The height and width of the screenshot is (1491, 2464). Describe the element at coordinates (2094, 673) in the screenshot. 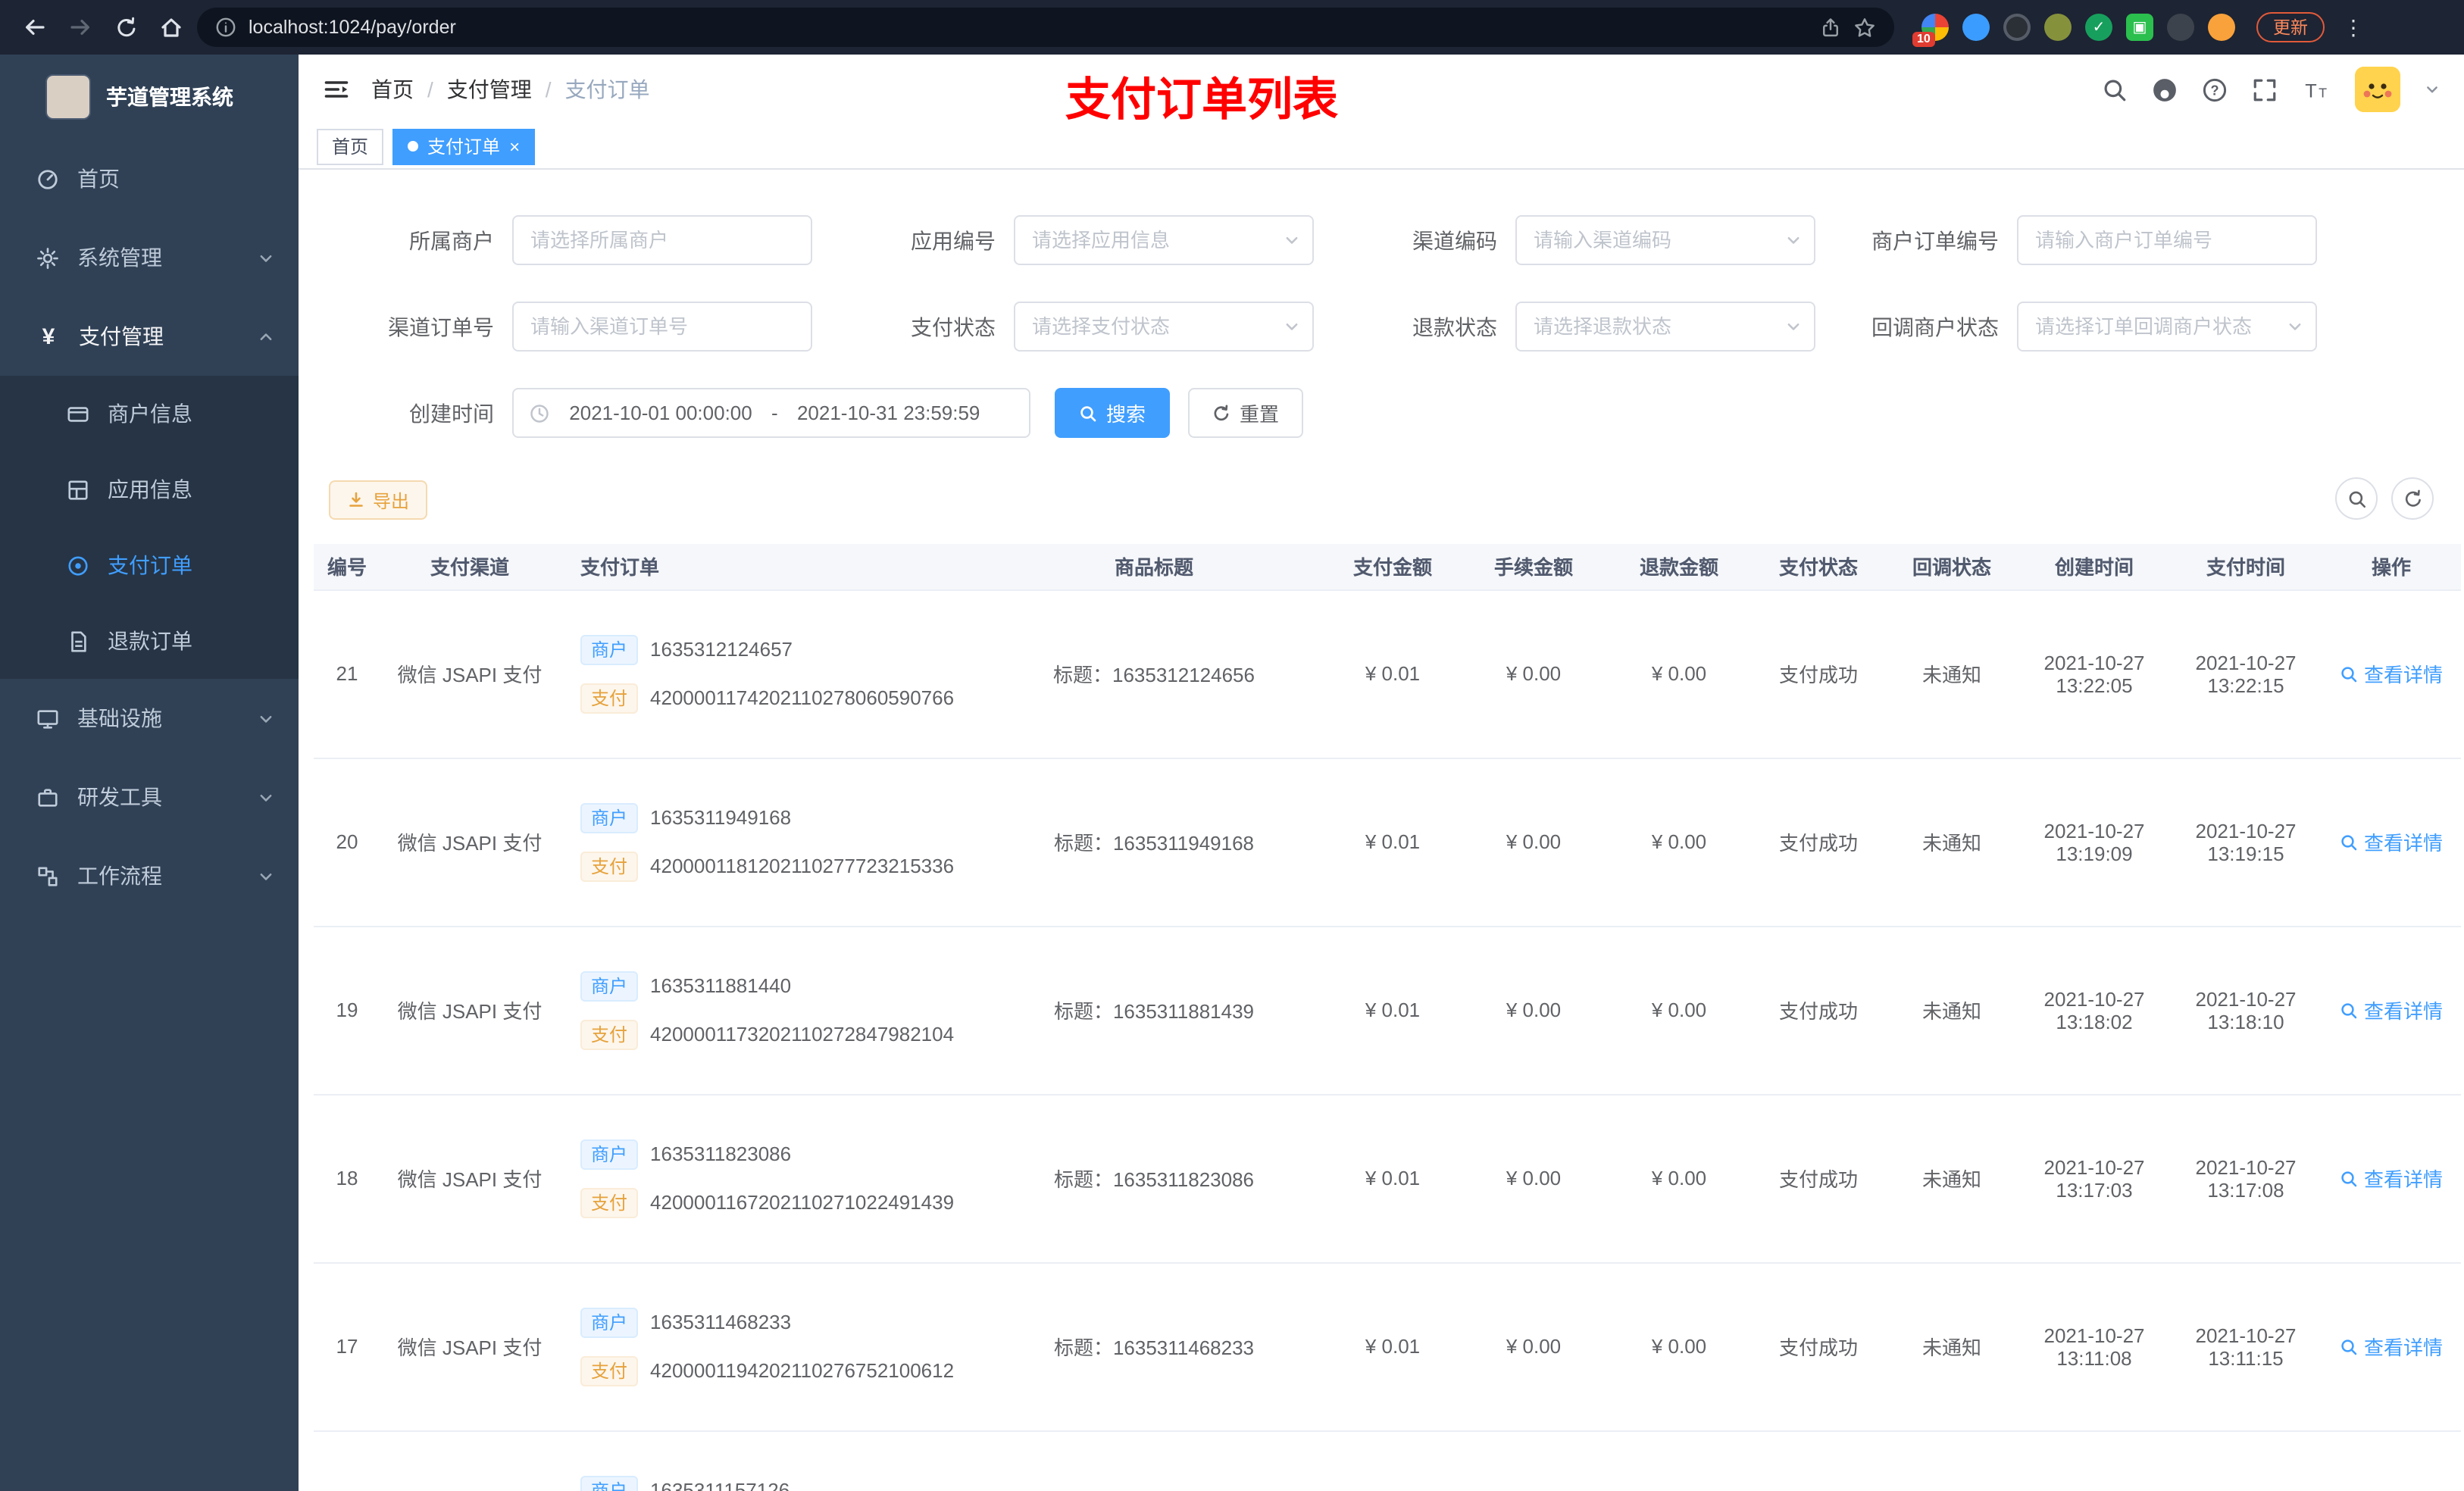

I see `cell-create-time: 2021-10-27 13:22:05` at that location.